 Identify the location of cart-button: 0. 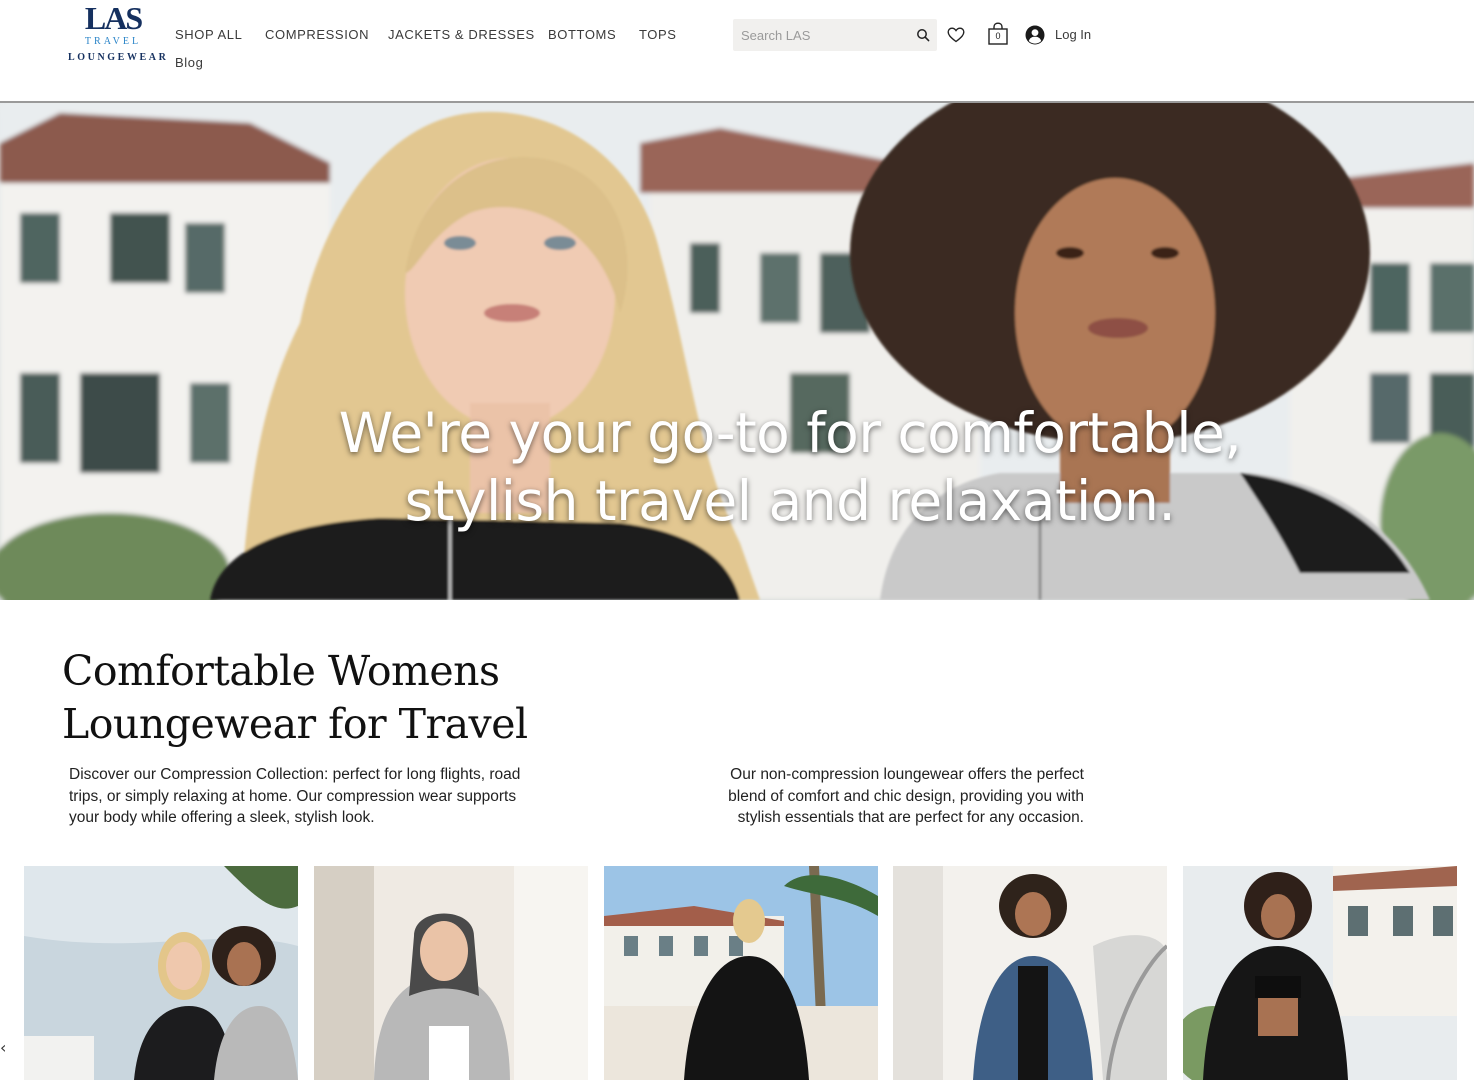
(998, 34).